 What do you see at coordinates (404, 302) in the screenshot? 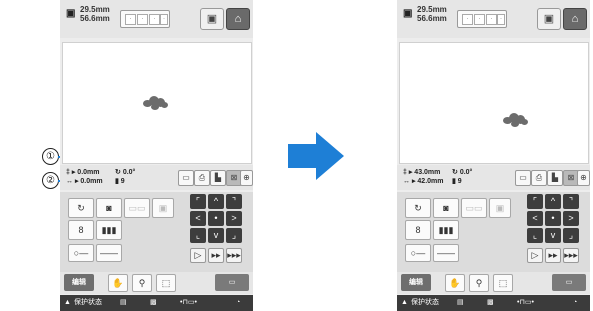
I see `warning-icon: ▲` at bounding box center [404, 302].